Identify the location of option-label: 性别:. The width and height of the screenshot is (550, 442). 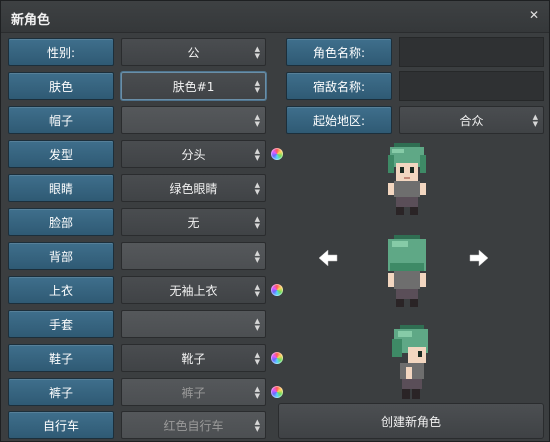
(61, 52).